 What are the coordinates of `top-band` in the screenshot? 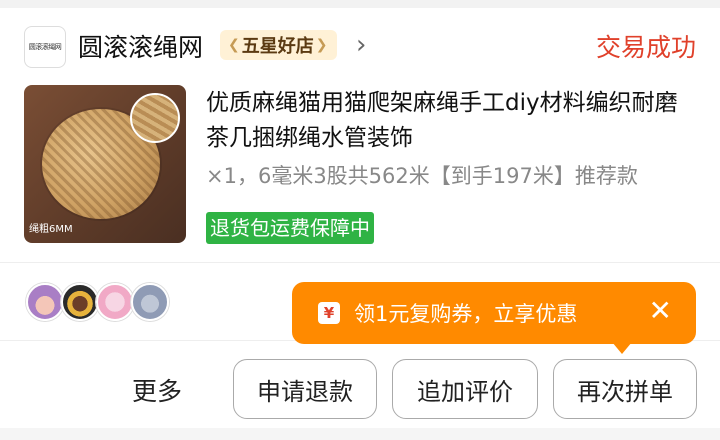 It's located at (360, 4).